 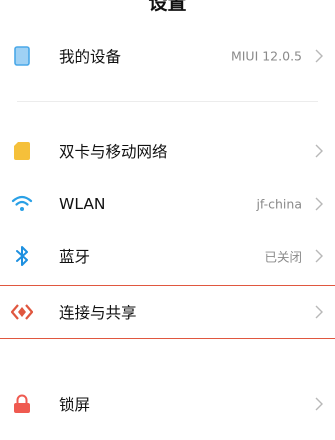 What do you see at coordinates (75, 257) in the screenshot?
I see `settings-item-label: 蓝牙` at bounding box center [75, 257].